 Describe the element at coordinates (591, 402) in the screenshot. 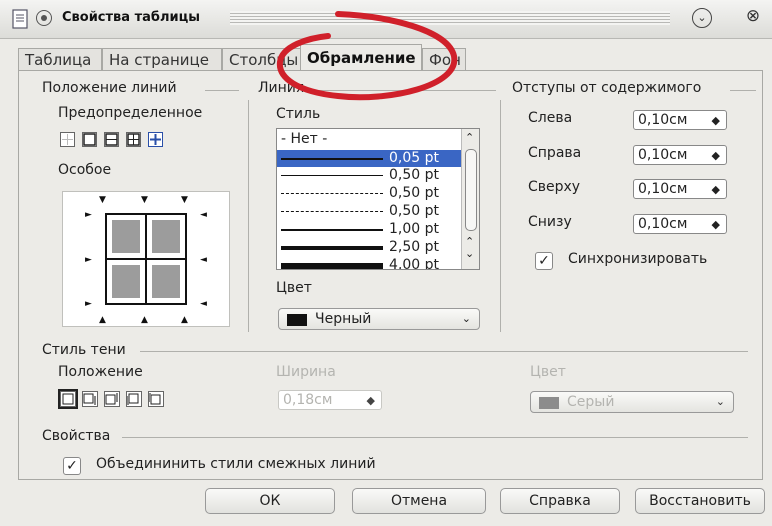

I see `shadow-color-value: Серый` at that location.